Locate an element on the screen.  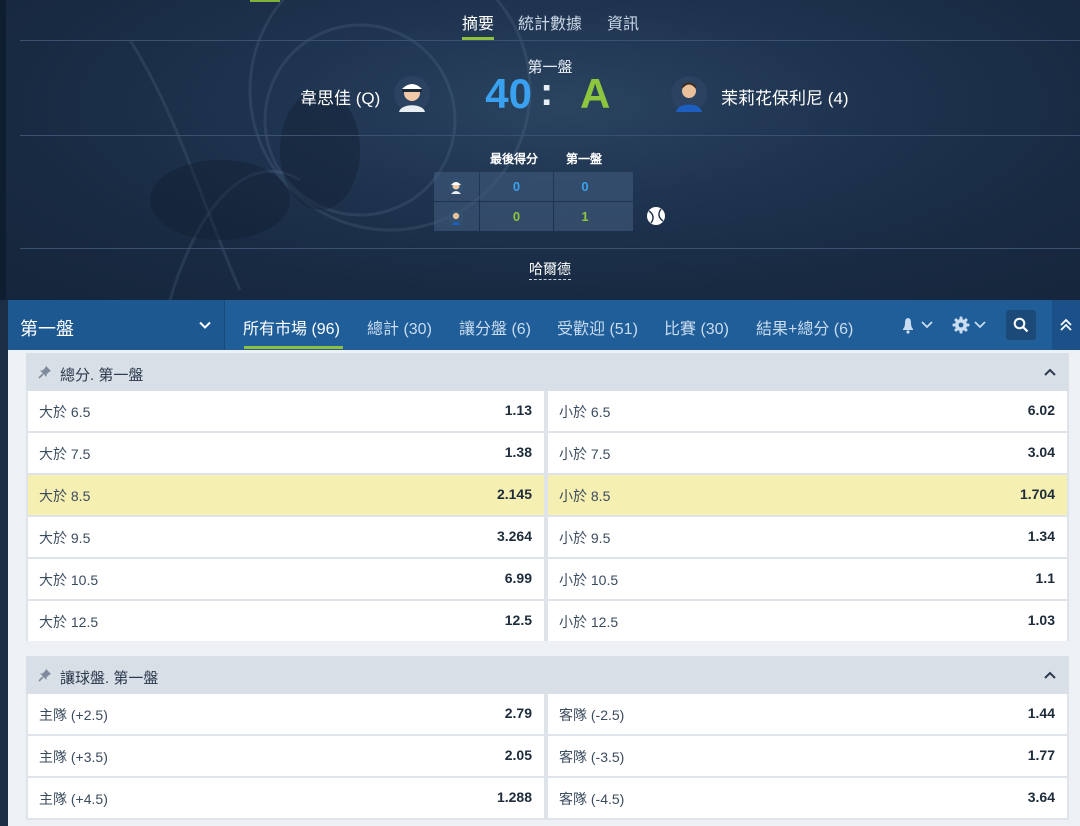
away-set1-games: 1 is located at coordinates (585, 216).